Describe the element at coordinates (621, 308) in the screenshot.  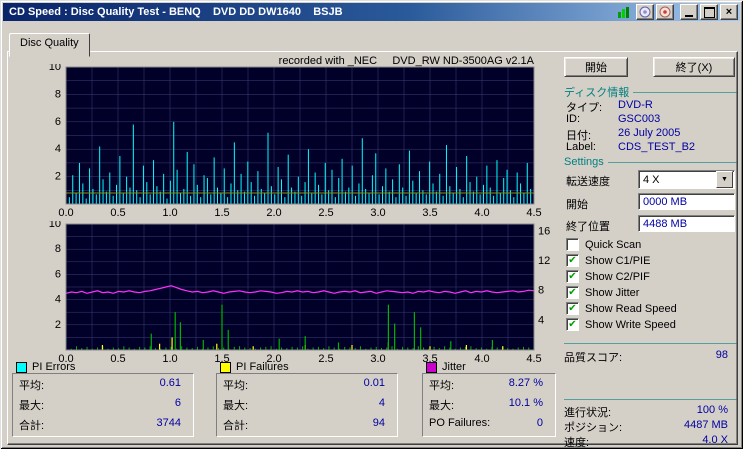
I see `checkbox-show-read-speed: ✔ Show Read Speed` at that location.